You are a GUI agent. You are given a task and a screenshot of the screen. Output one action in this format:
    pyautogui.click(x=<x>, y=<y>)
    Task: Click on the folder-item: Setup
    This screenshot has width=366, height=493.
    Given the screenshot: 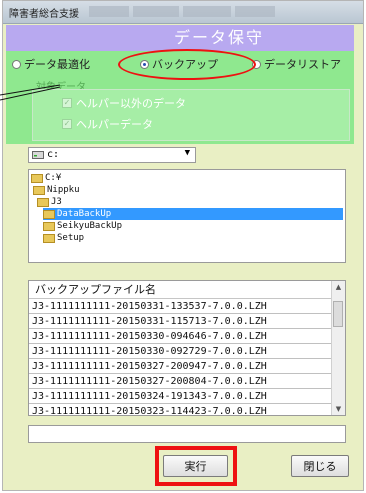 What is the action you would take?
    pyautogui.click(x=63, y=238)
    